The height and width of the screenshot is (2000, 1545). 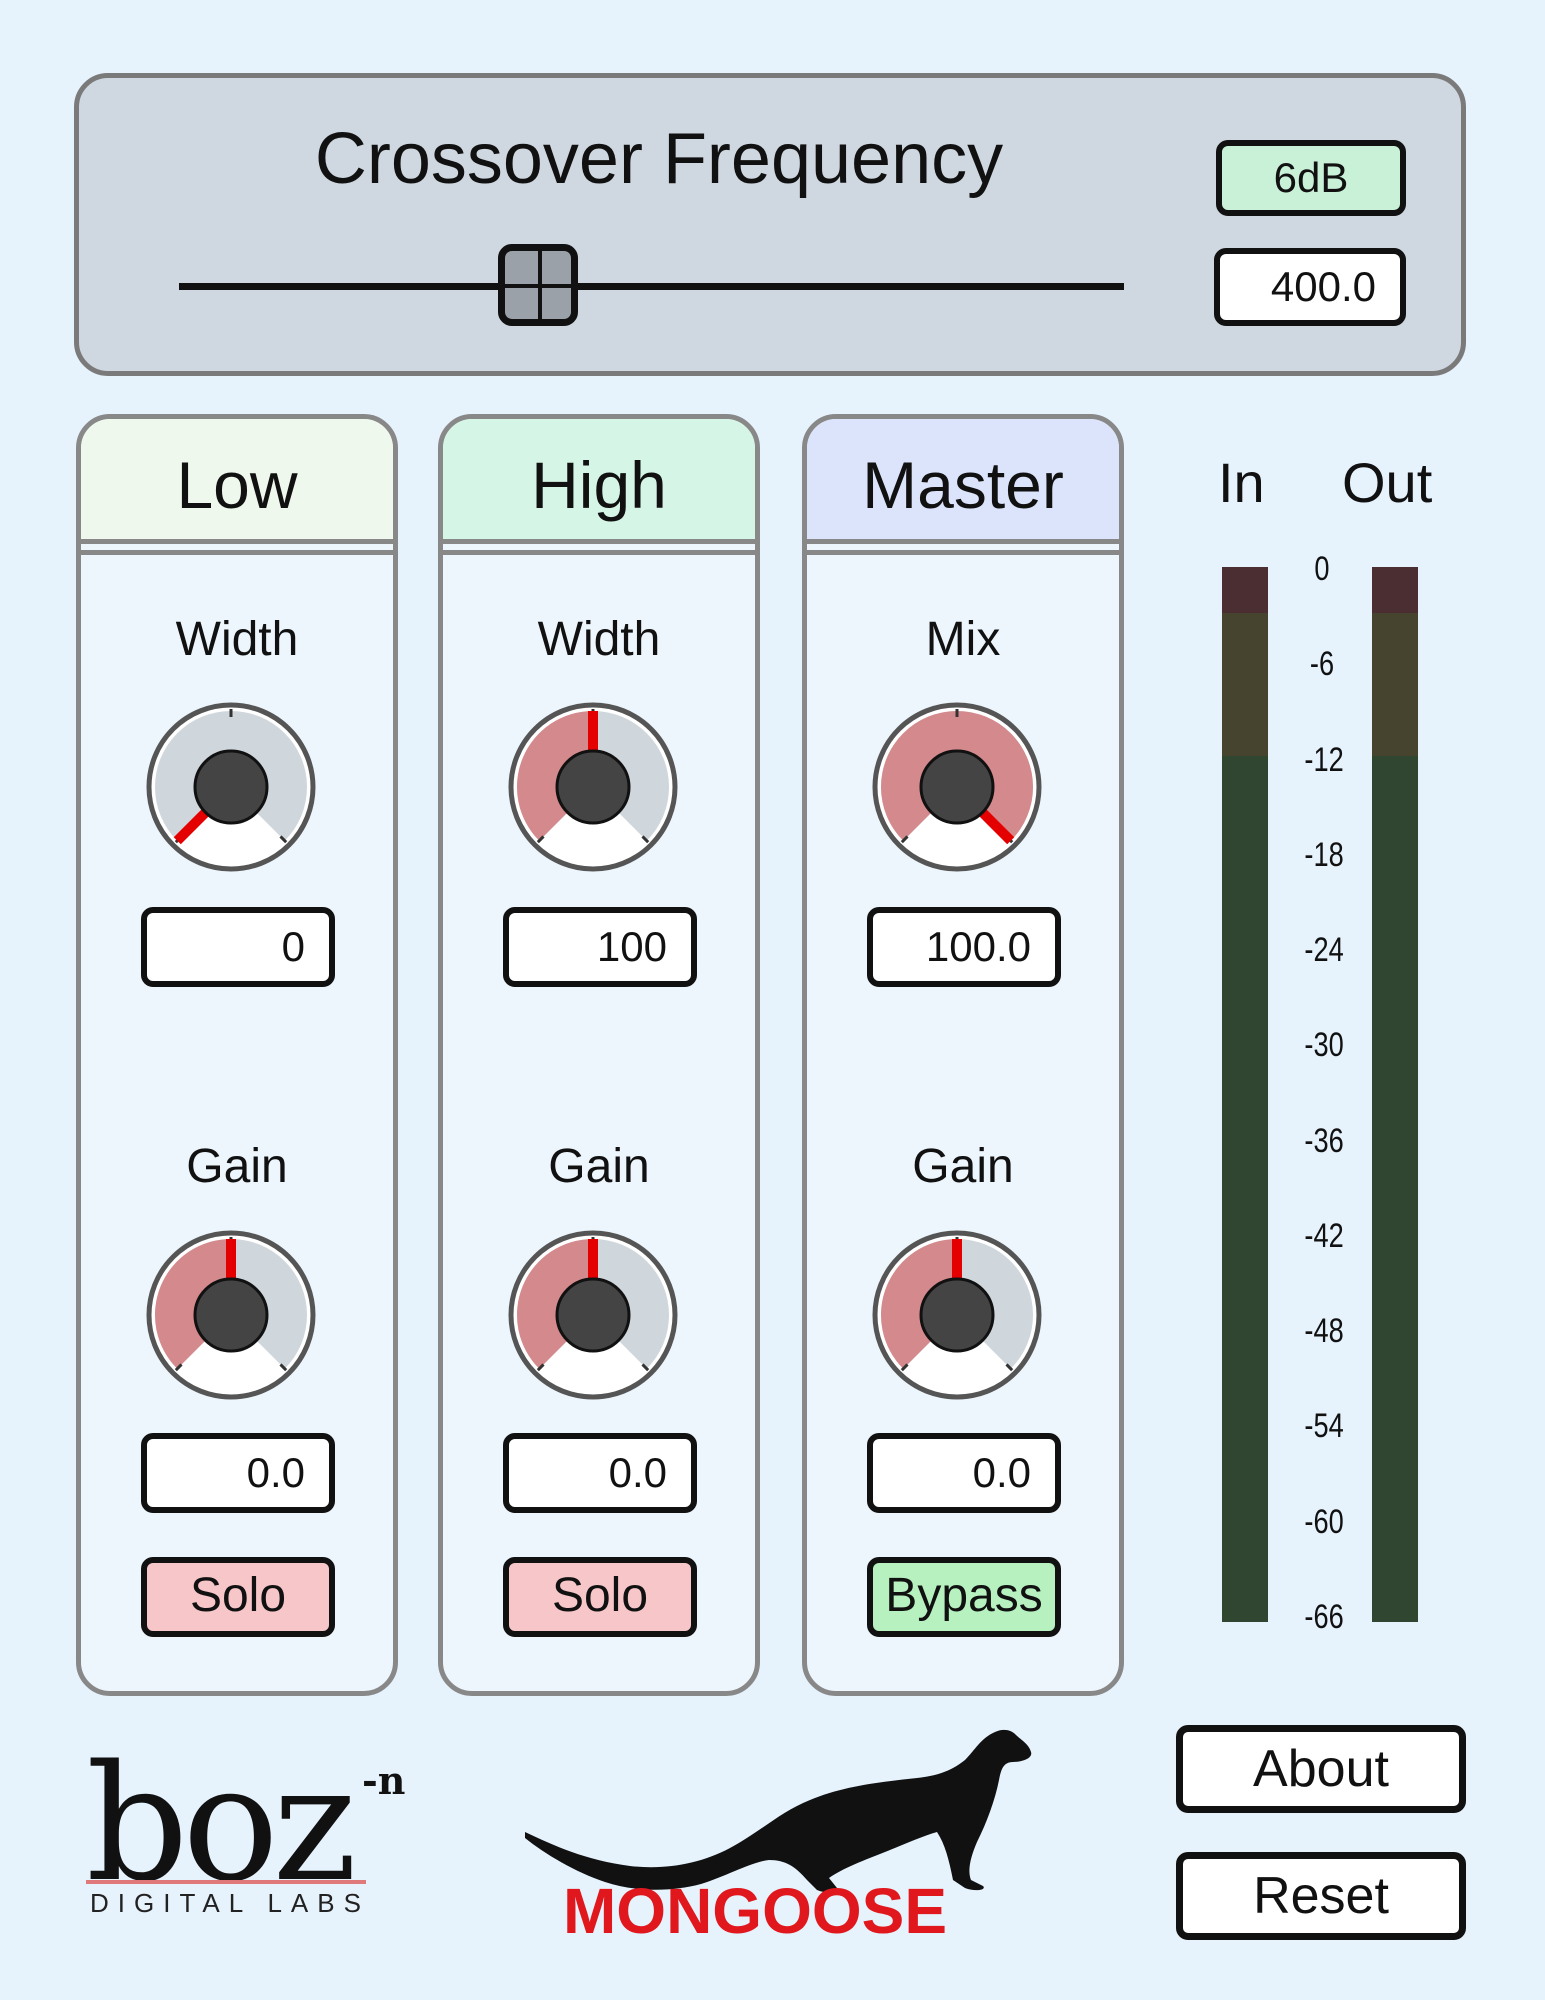 What do you see at coordinates (251, 1824) in the screenshot?
I see `boz-logo: boz -n DIGITAL LABS` at bounding box center [251, 1824].